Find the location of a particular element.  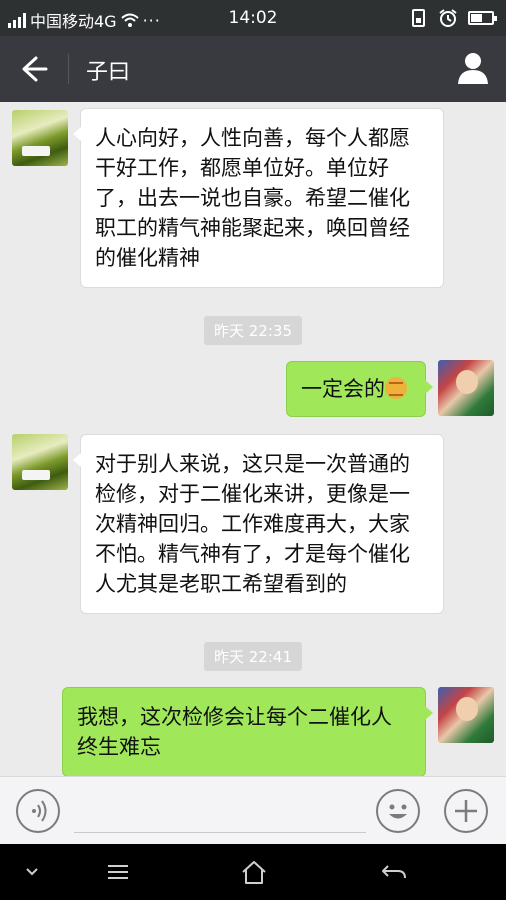

home-icon is located at coordinates (254, 872).